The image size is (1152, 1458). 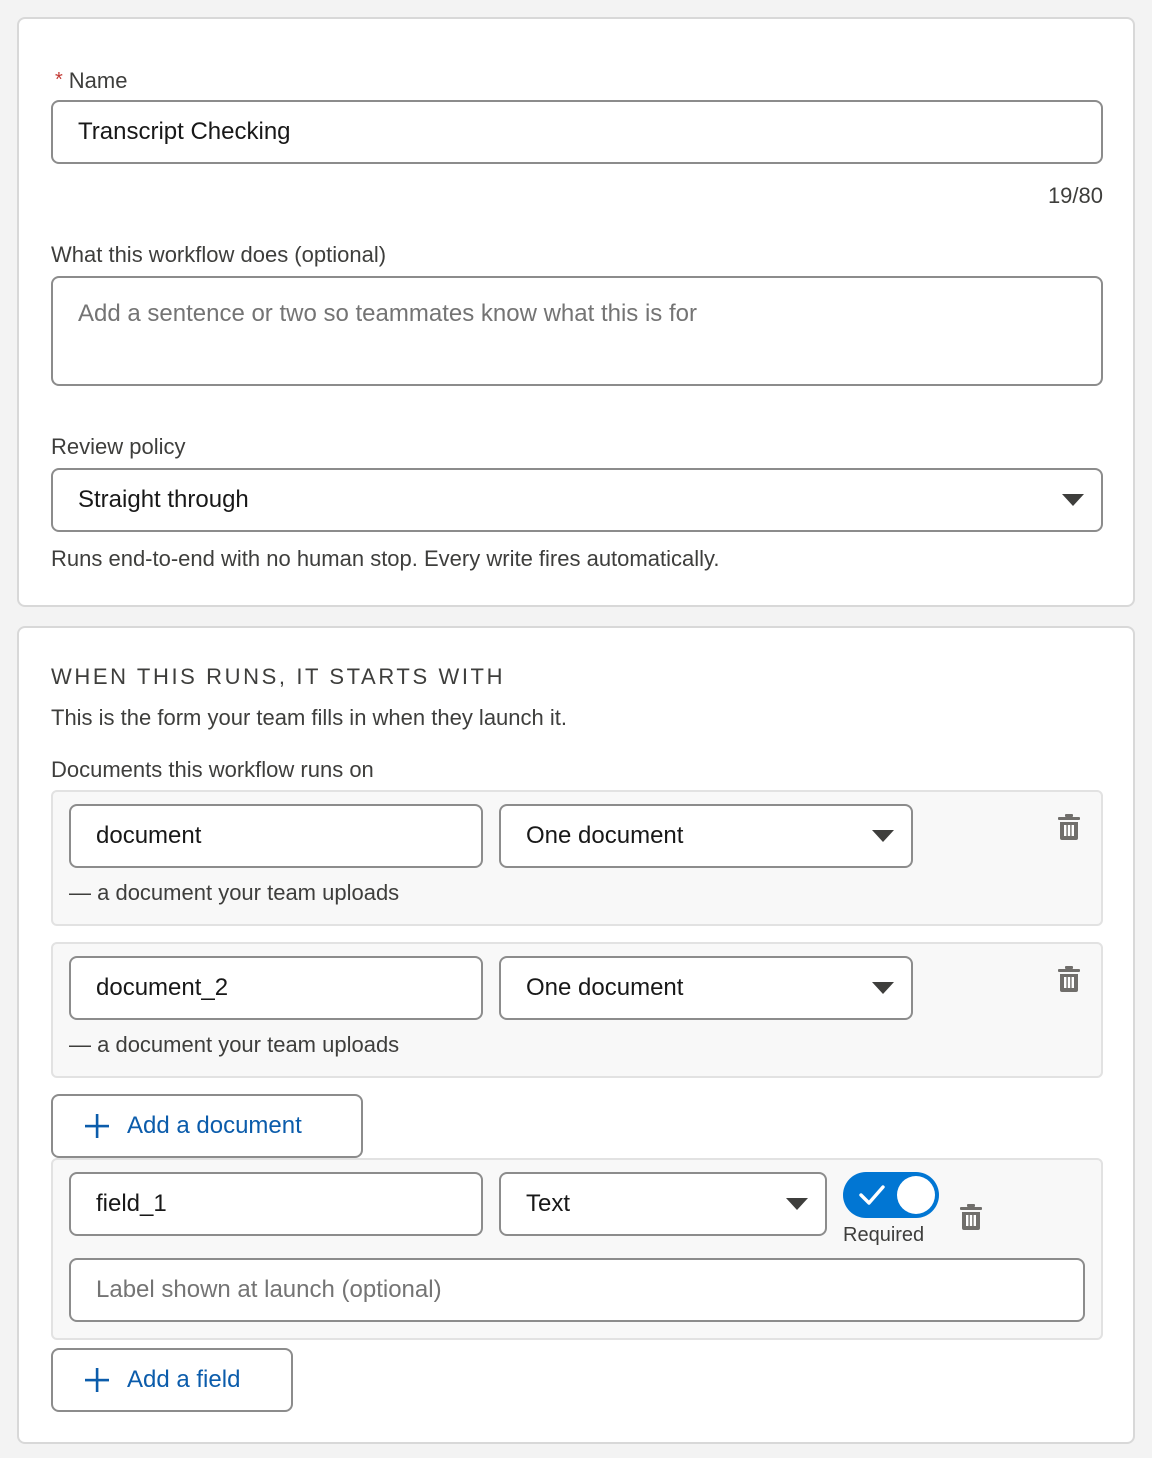 I want to click on document-name-input: document_2, so click(x=276, y=988).